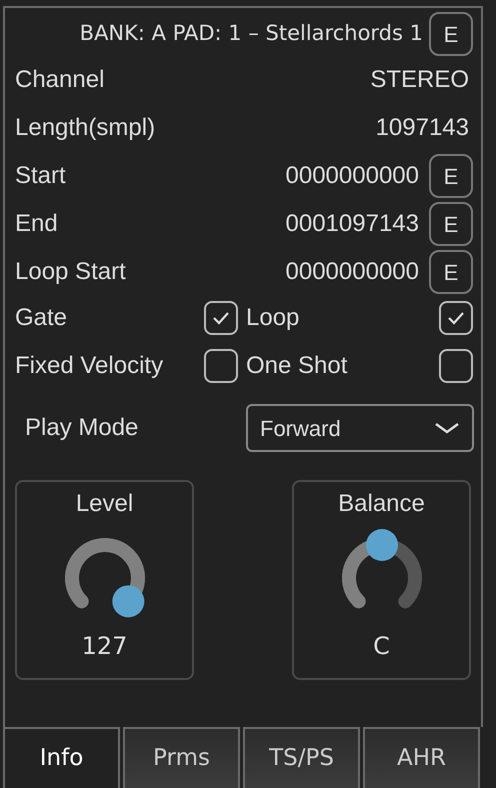  What do you see at coordinates (419, 80) in the screenshot?
I see `field-value: STEREO` at bounding box center [419, 80].